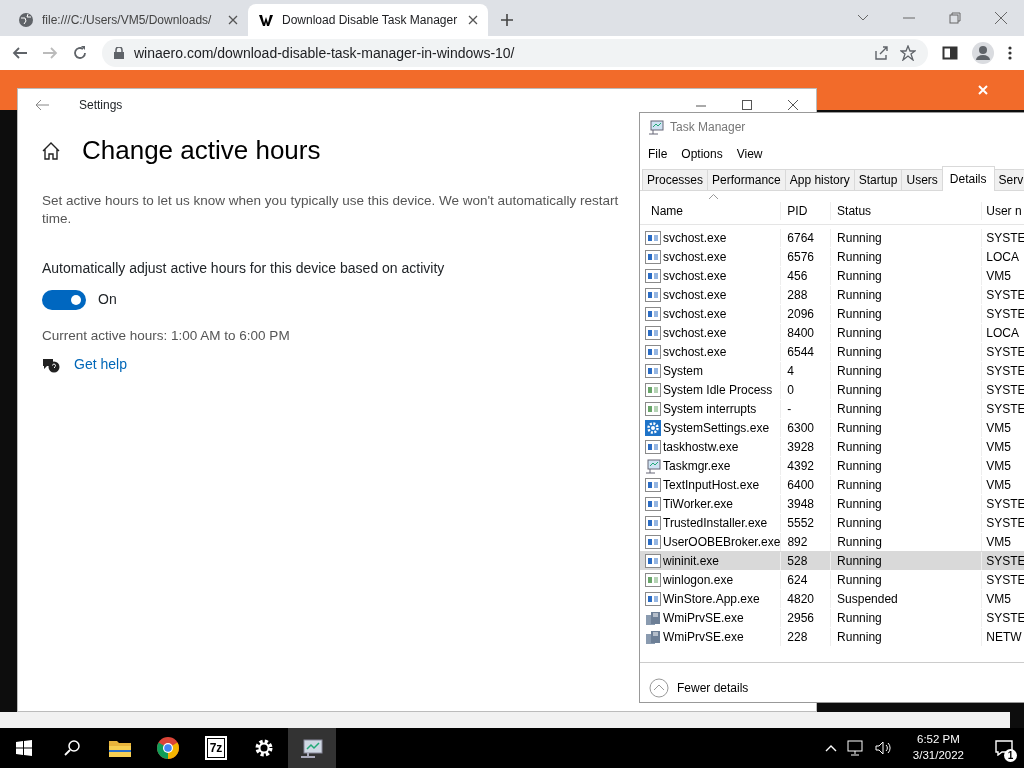 The height and width of the screenshot is (768, 1024). Describe the element at coordinates (805, 237) in the screenshot. I see `pid-cell: 6764` at that location.